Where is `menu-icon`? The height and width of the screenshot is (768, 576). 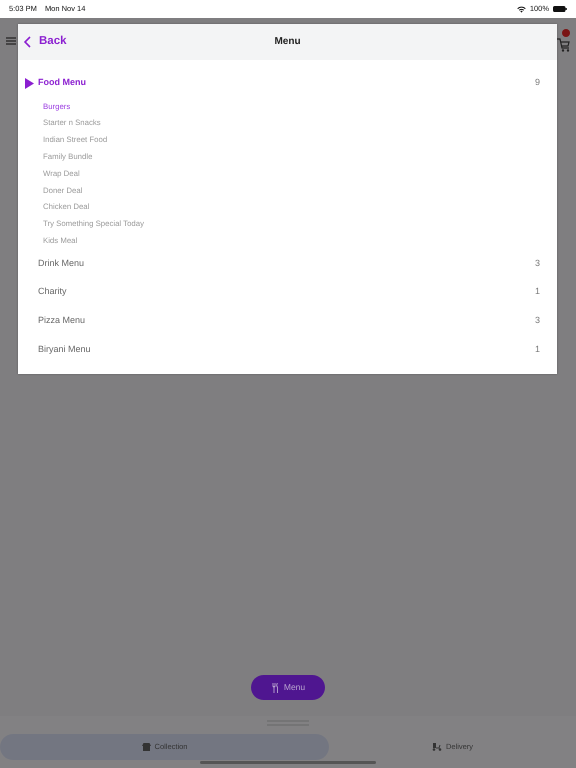 menu-icon is located at coordinates (11, 41).